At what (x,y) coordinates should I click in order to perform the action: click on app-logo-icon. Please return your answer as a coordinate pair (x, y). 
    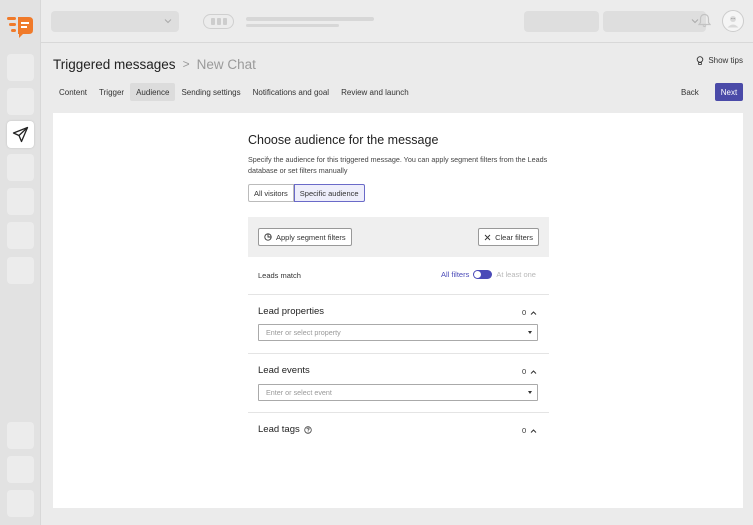
    Looking at the image, I should click on (21, 27).